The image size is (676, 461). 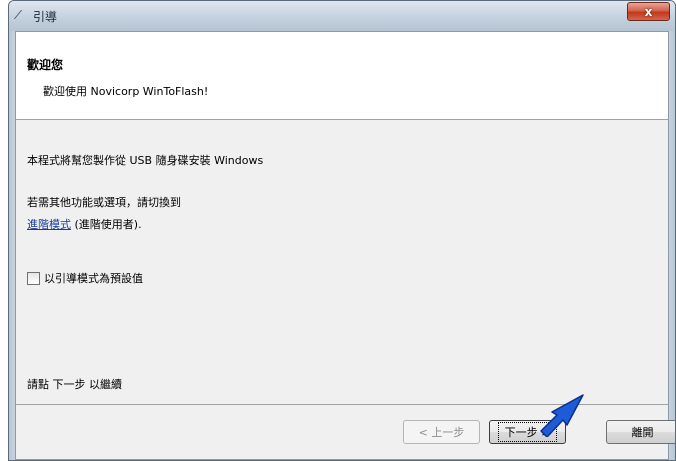 What do you see at coordinates (74, 384) in the screenshot?
I see `continue-hint: 請點 下一步 以繼續` at bounding box center [74, 384].